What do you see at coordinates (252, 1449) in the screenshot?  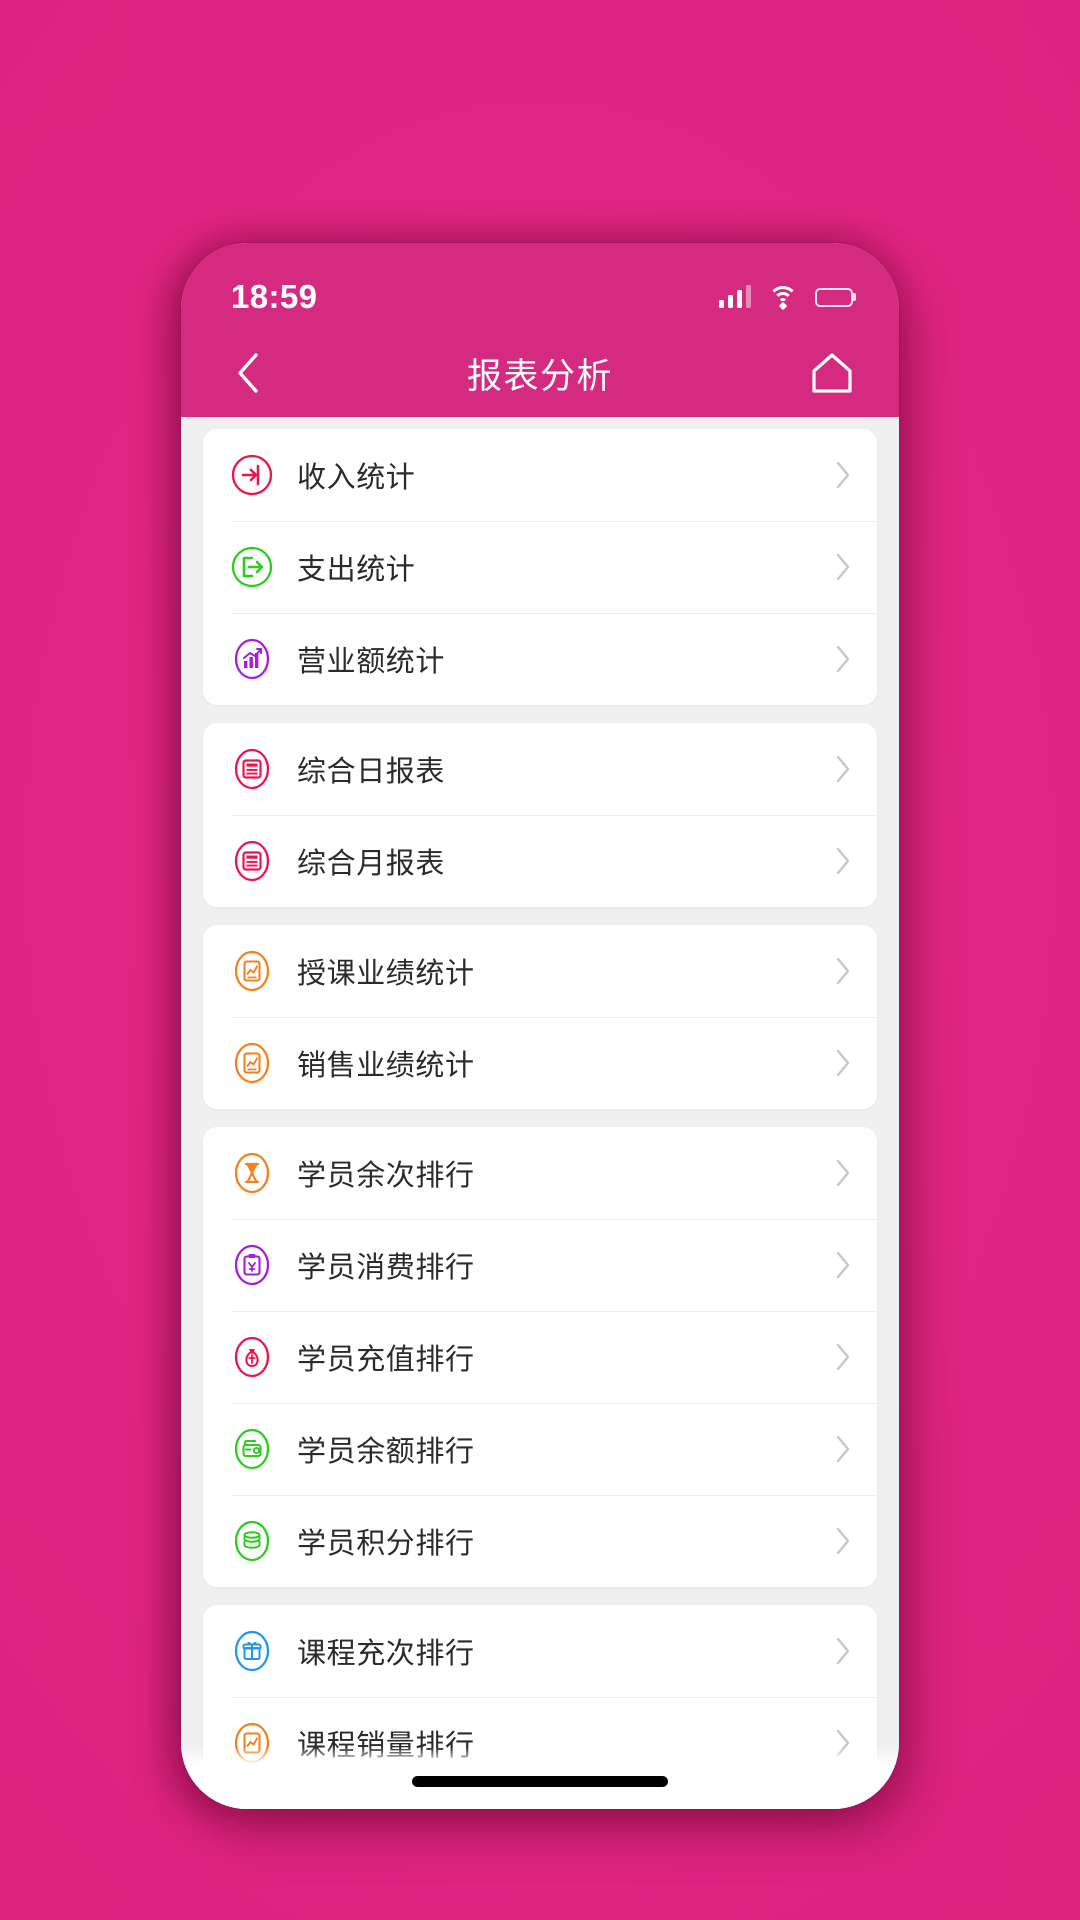 I see `wallet-balance-icon` at bounding box center [252, 1449].